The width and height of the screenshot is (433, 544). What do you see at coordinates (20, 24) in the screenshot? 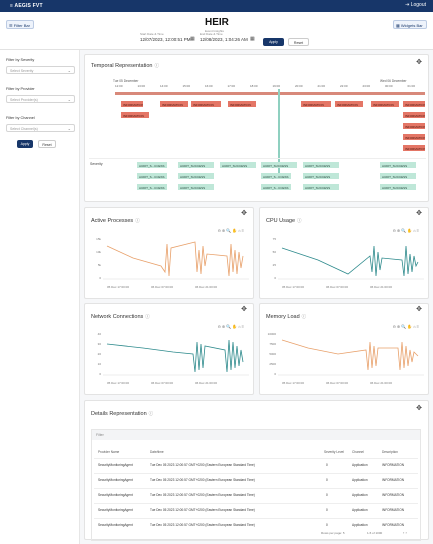
I see `filter-bar-button: ☰ Filter Bar` at bounding box center [20, 24].